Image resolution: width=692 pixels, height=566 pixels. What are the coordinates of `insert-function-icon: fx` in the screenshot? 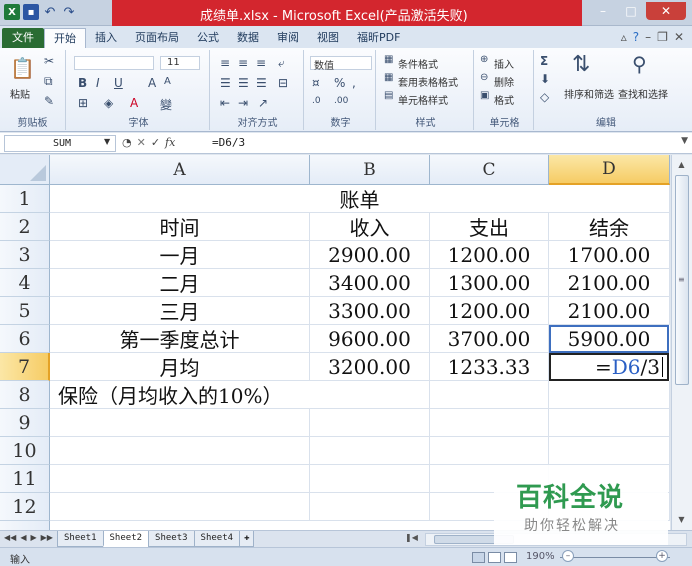 It's located at (170, 142).